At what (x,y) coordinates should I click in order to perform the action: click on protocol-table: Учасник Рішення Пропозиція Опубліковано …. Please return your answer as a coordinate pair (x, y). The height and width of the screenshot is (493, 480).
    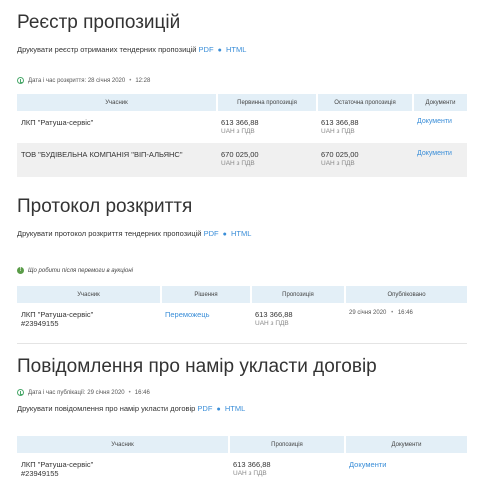
    Looking at the image, I should click on (242, 315).